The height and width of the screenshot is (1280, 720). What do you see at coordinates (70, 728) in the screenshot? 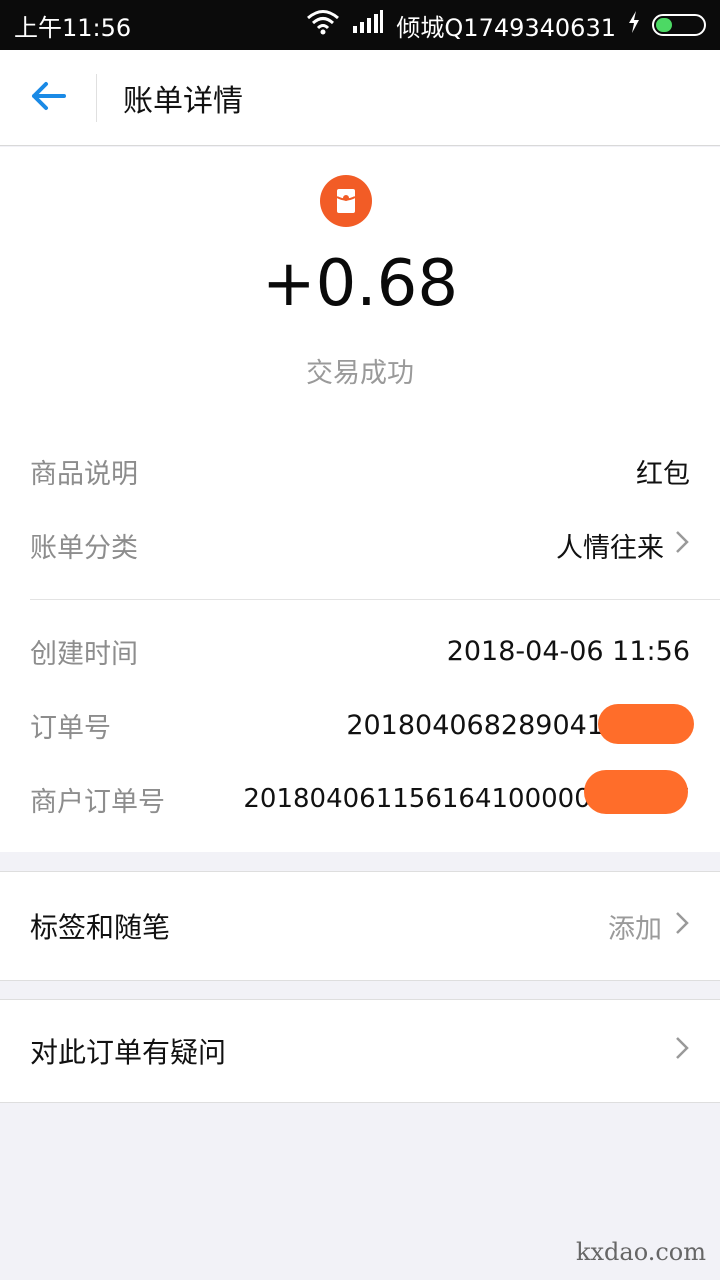
I see `order-number-label: 订单号` at bounding box center [70, 728].